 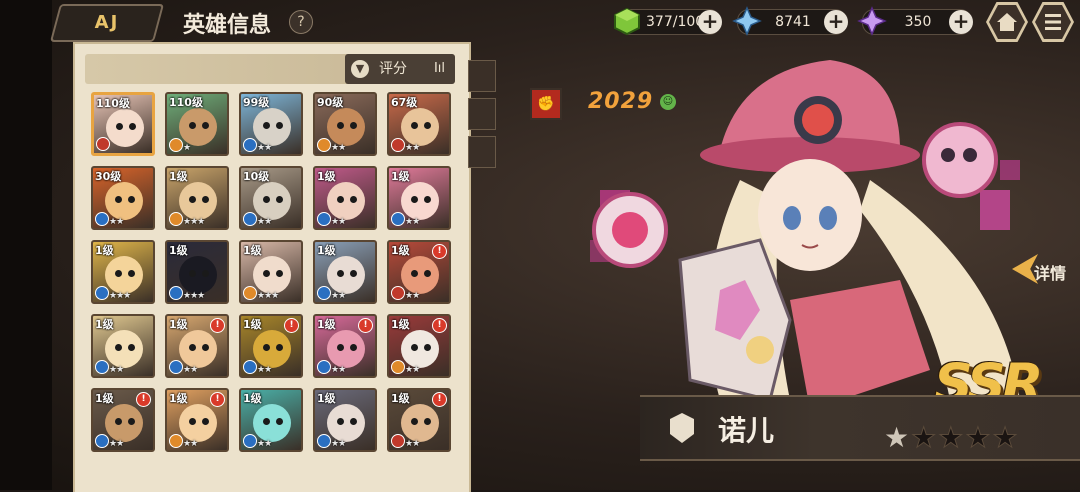 What do you see at coordinates (271, 124) in the screenshot?
I see `hero-card: 99级 ★★` at bounding box center [271, 124].